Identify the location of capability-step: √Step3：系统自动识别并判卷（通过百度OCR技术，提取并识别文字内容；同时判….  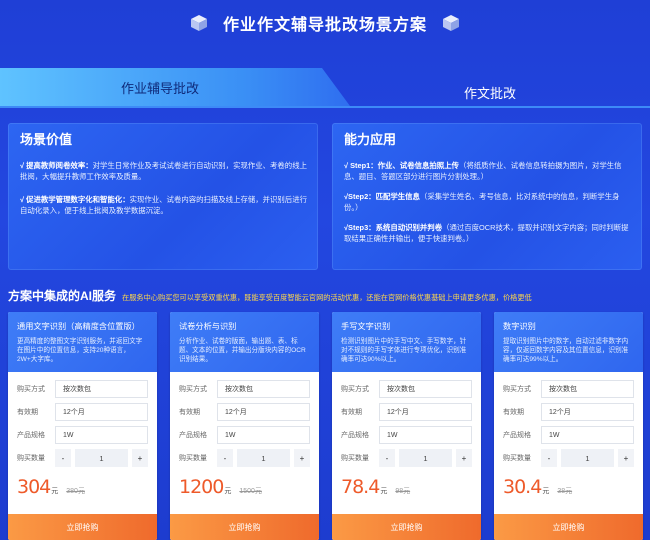
(486, 233).